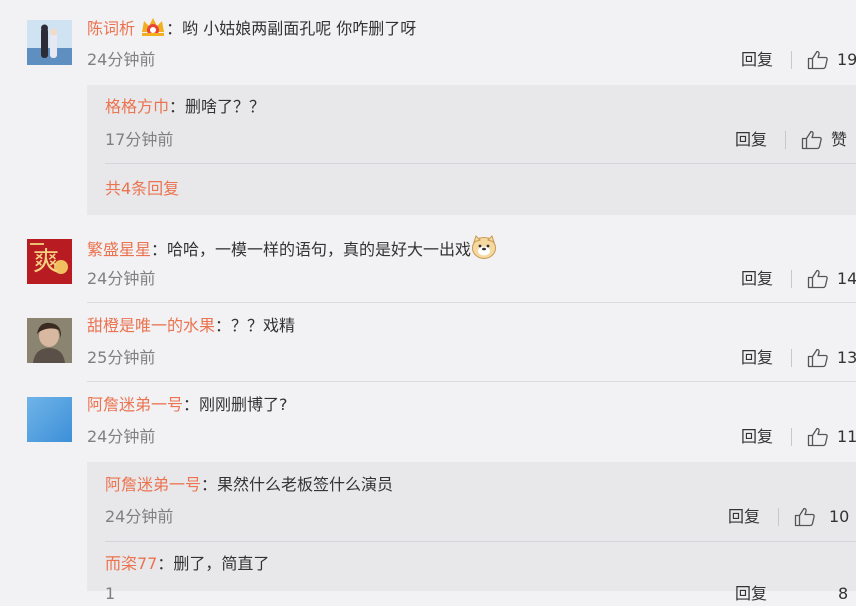 This screenshot has height=606, width=856. What do you see at coordinates (187, 404) in the screenshot?
I see `comment-line: 阿詹迷弟一号：刚刚删博了?` at bounding box center [187, 404].